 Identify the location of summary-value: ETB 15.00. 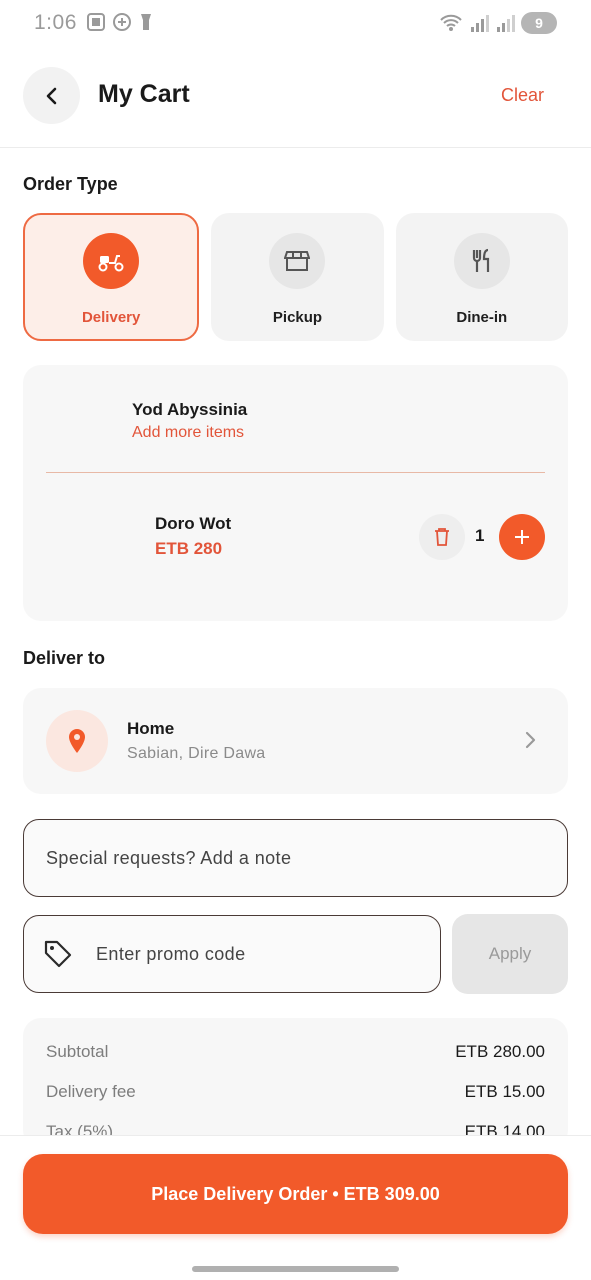
(504, 1091).